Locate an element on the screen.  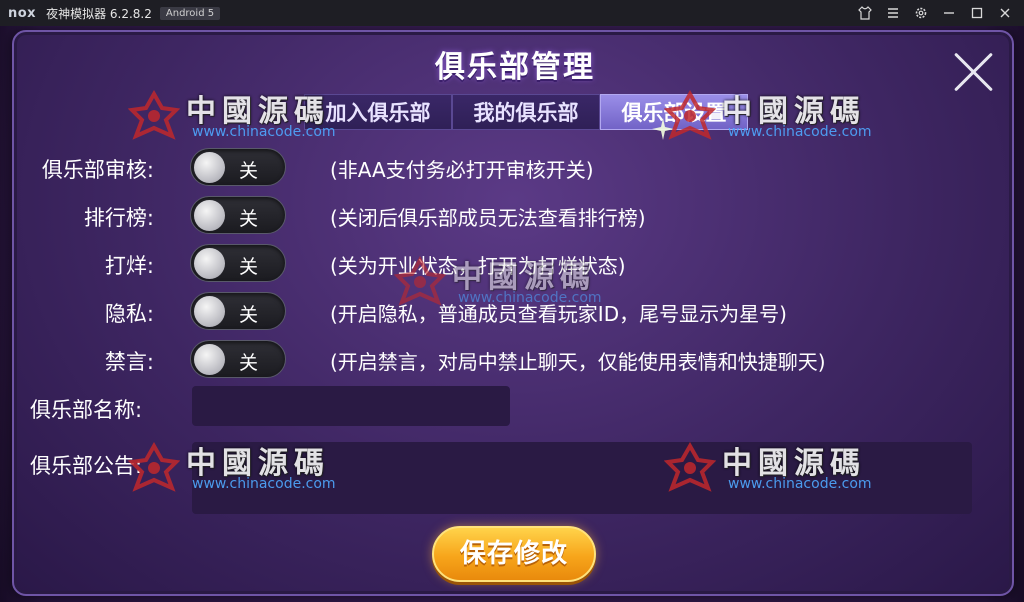
emulator-titlebar: nox 夜神模拟器 6.2.8.2 Android 5 is located at coordinates (512, 13).